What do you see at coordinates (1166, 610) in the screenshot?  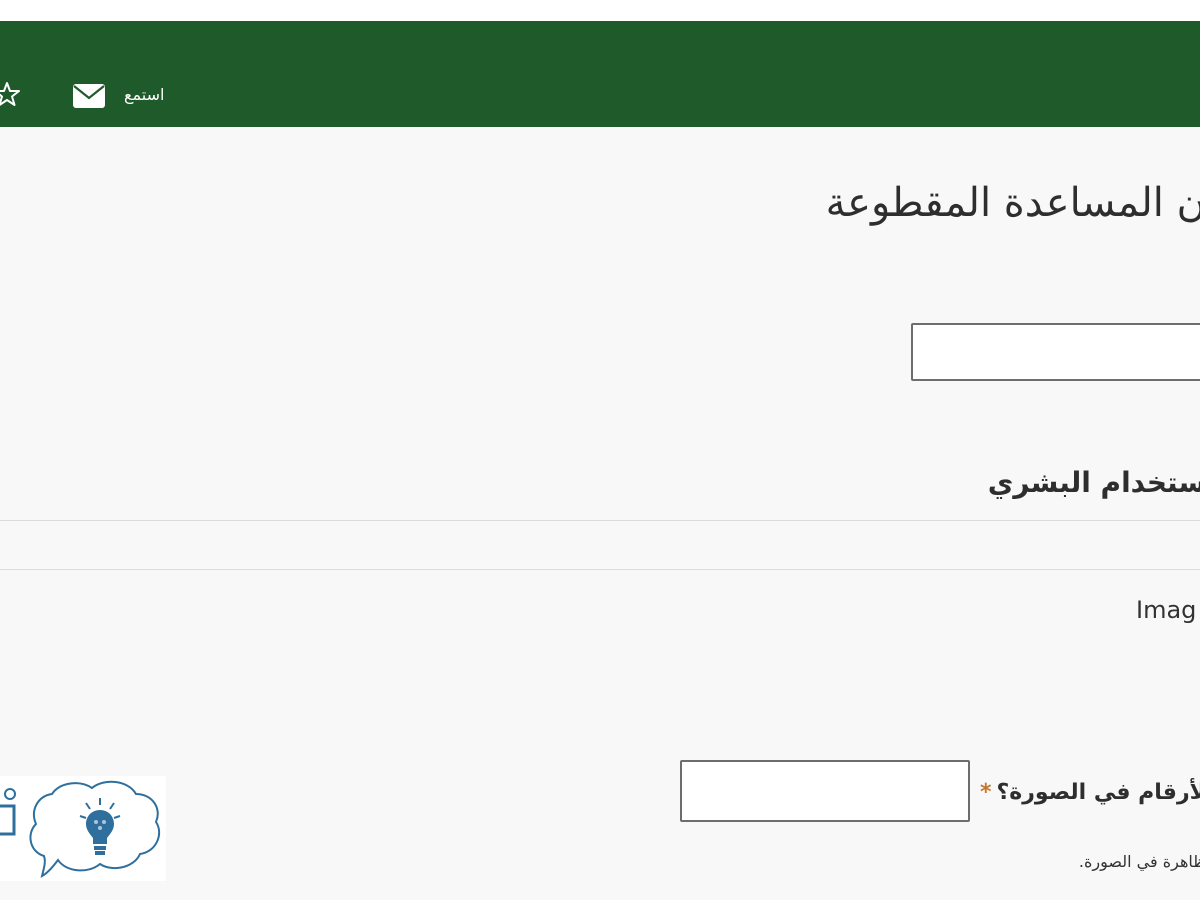 I see `captcha-image-label: Imag` at bounding box center [1166, 610].